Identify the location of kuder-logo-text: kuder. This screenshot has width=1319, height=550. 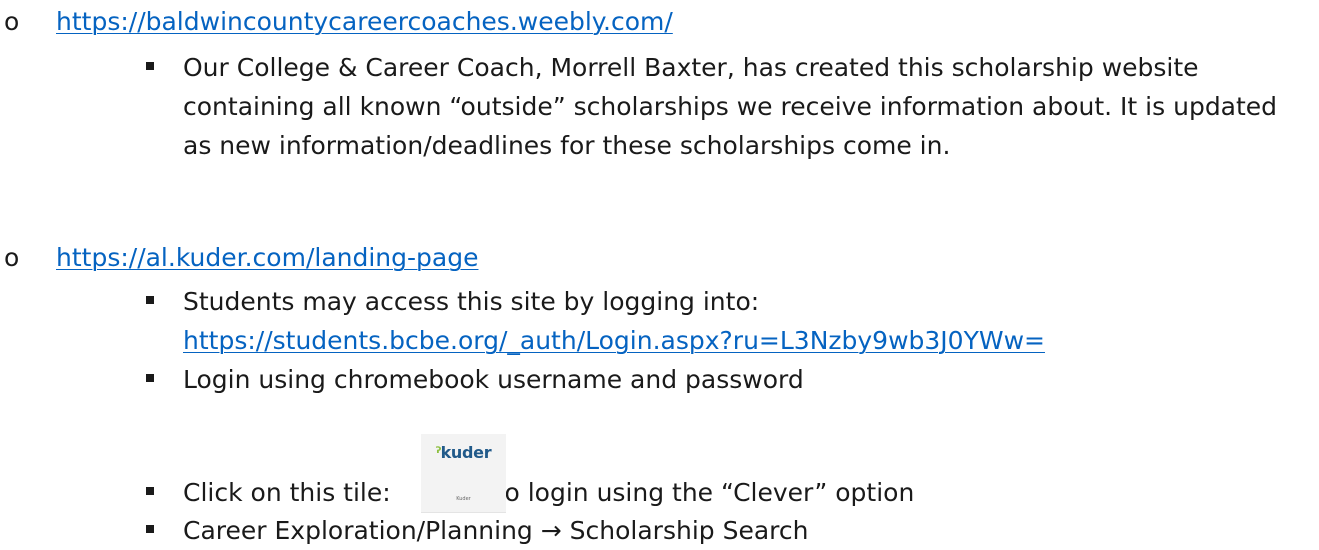
(466, 452).